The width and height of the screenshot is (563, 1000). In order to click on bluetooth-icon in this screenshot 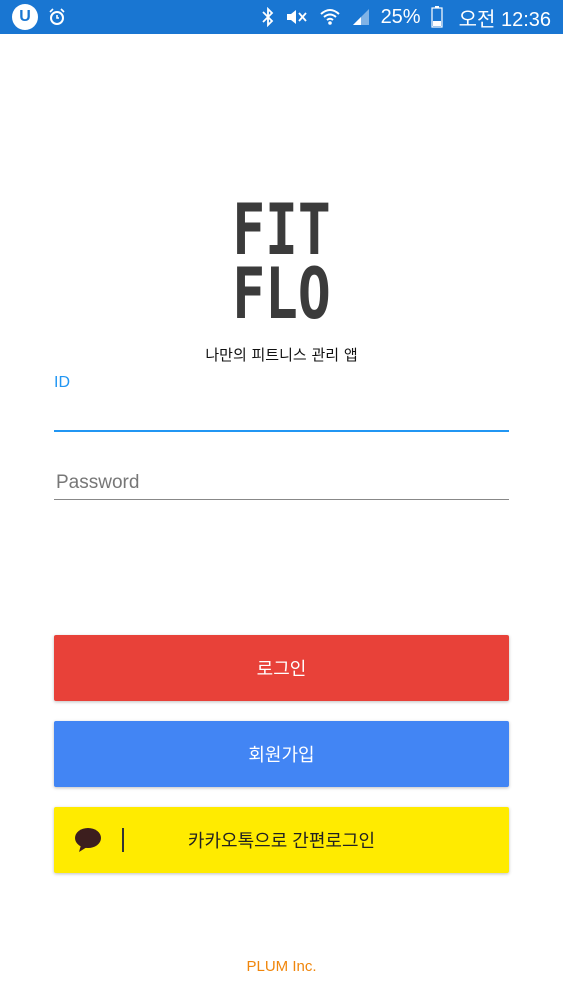, I will do `click(268, 17)`.